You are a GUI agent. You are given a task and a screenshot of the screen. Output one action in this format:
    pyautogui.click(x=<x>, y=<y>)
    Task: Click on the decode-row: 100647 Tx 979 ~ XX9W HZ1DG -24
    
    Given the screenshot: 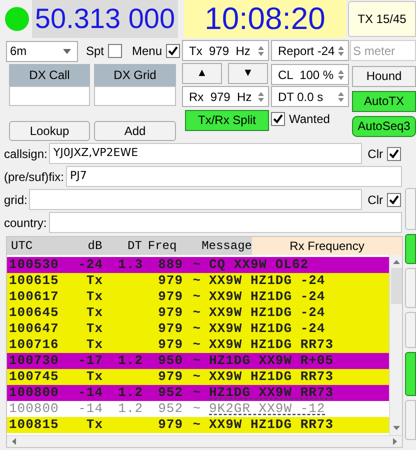 What is the action you would take?
    pyautogui.click(x=198, y=329)
    